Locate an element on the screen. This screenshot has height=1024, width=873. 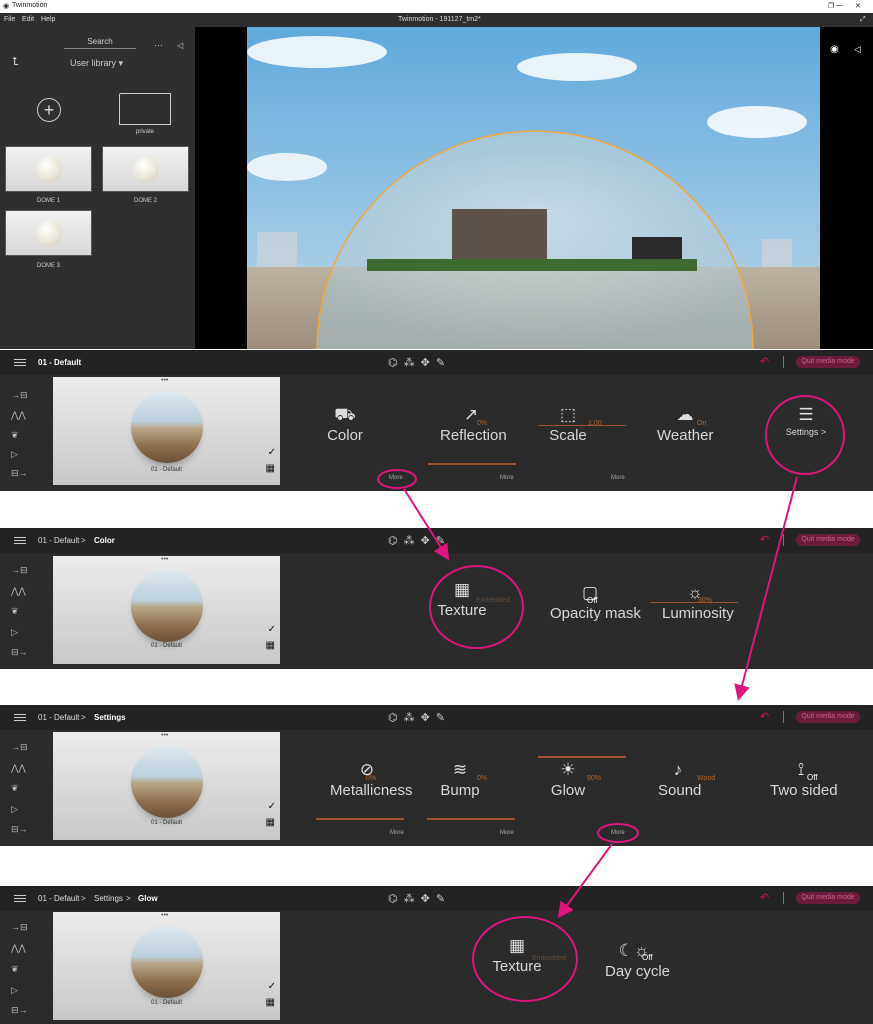
prop-bump: ≋ Bump is located at coordinates (460, 779).